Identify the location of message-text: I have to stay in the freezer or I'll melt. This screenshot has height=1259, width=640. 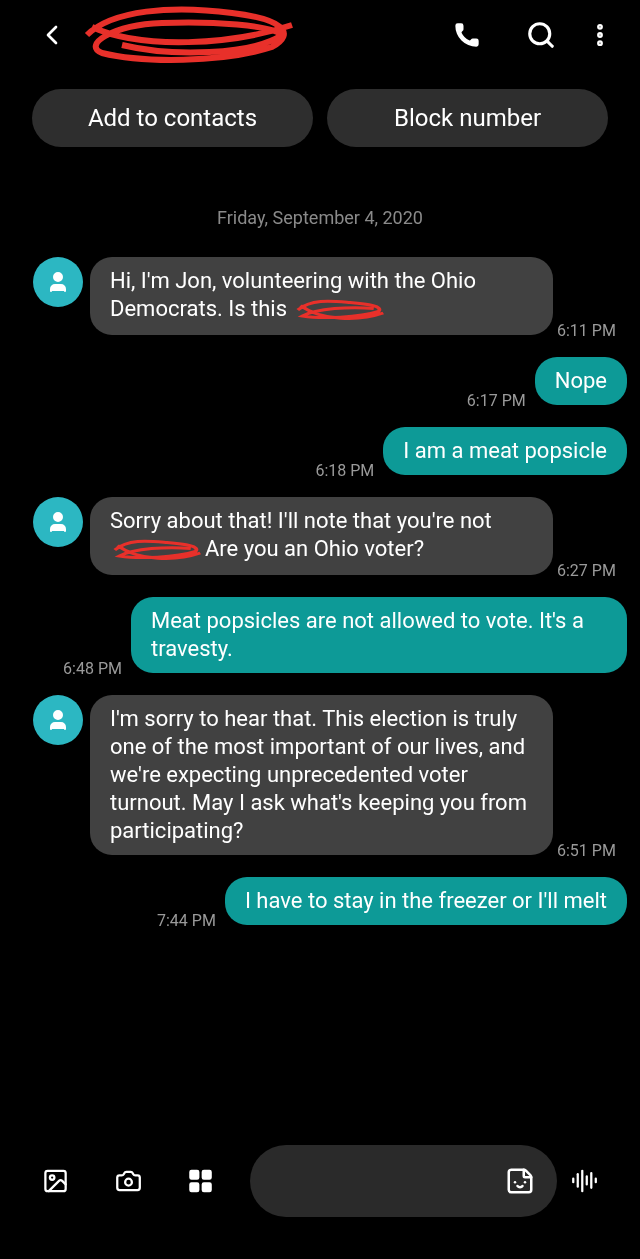
(425, 901).